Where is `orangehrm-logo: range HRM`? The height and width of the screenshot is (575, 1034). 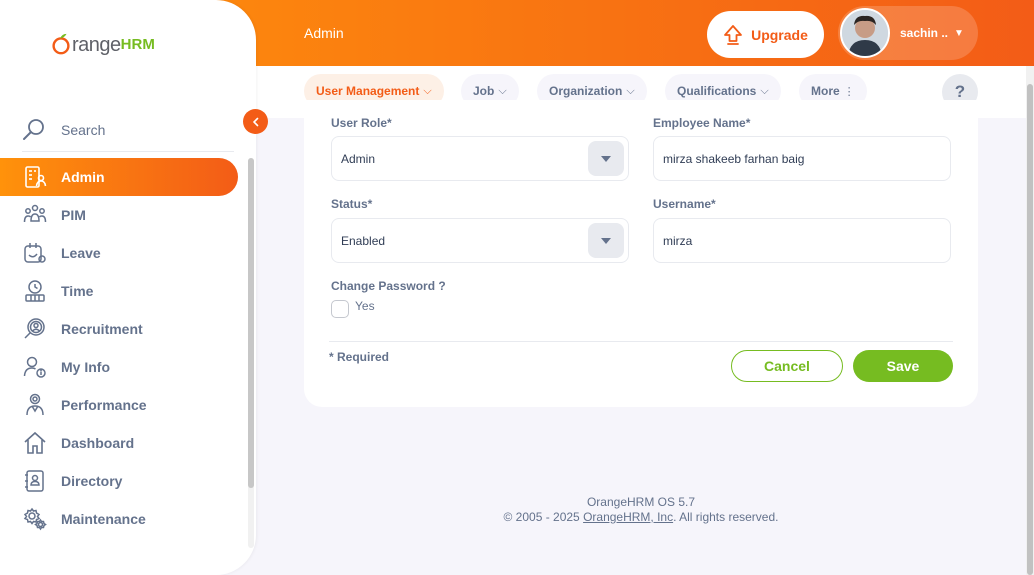 orangehrm-logo: range HRM is located at coordinates (102, 44).